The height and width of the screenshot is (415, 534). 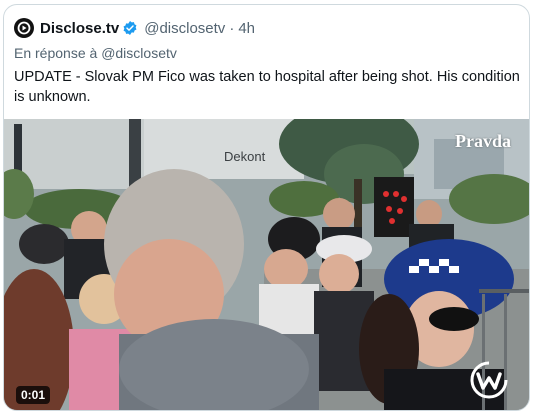 What do you see at coordinates (245, 156) in the screenshot?
I see `store-sign: Dekont` at bounding box center [245, 156].